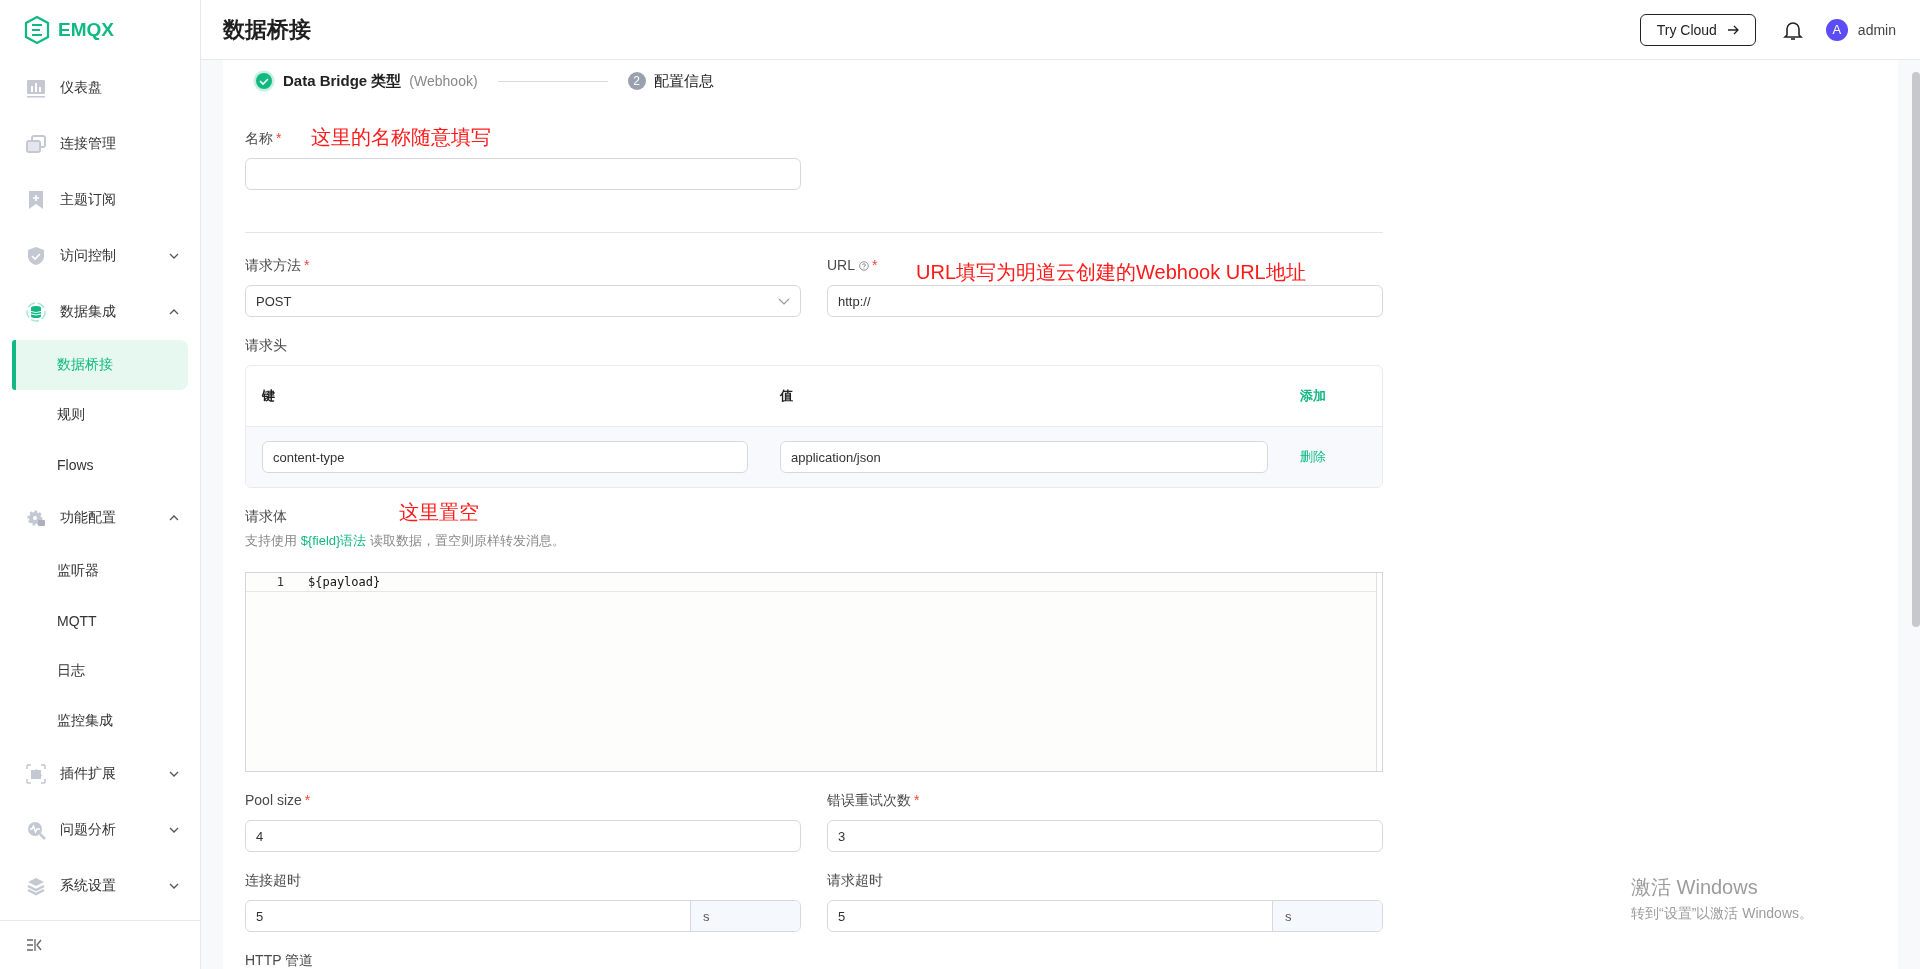  I want to click on database-icon, so click(36, 312).